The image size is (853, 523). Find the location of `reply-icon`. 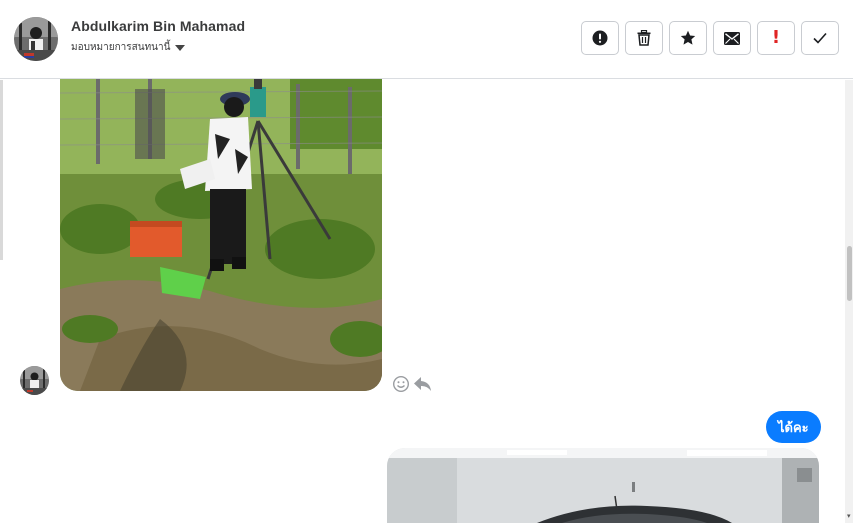

reply-icon is located at coordinates (422, 384).